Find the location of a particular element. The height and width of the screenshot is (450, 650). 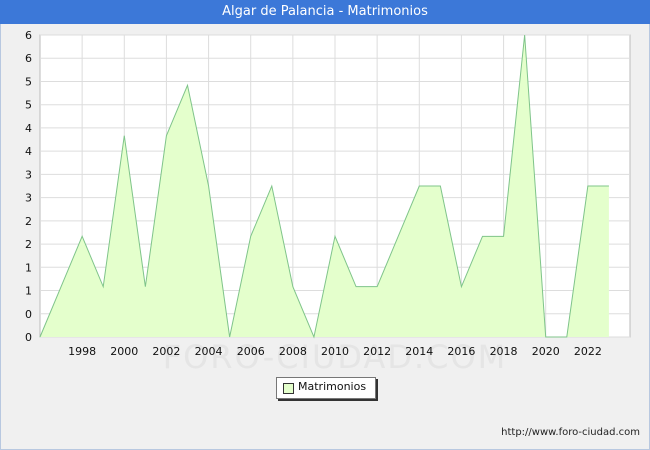

x-tick-label: 2020 is located at coordinates (546, 351).